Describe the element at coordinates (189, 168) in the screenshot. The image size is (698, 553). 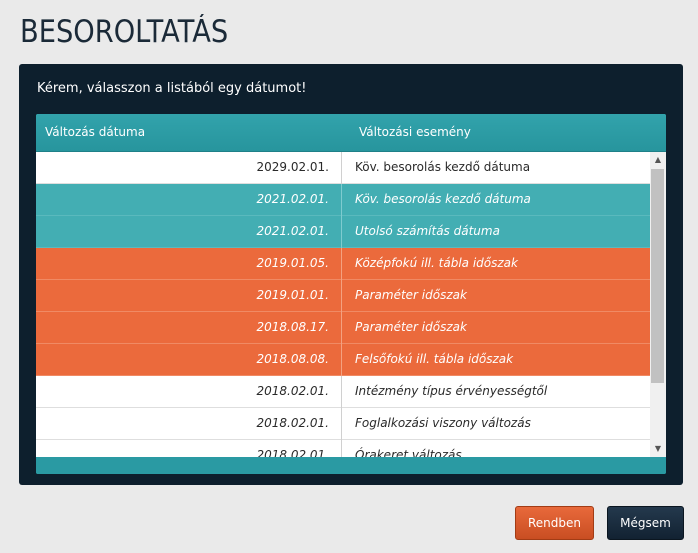
I see `row-date: 2029.02.01.` at that location.